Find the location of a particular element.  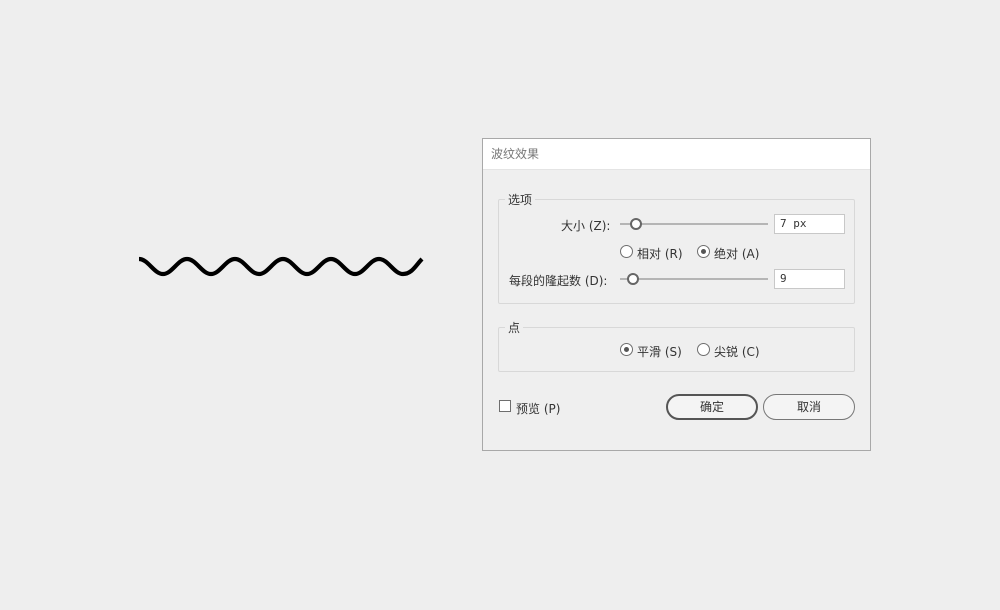

dialog-title: 波纹效果 is located at coordinates (676, 154).